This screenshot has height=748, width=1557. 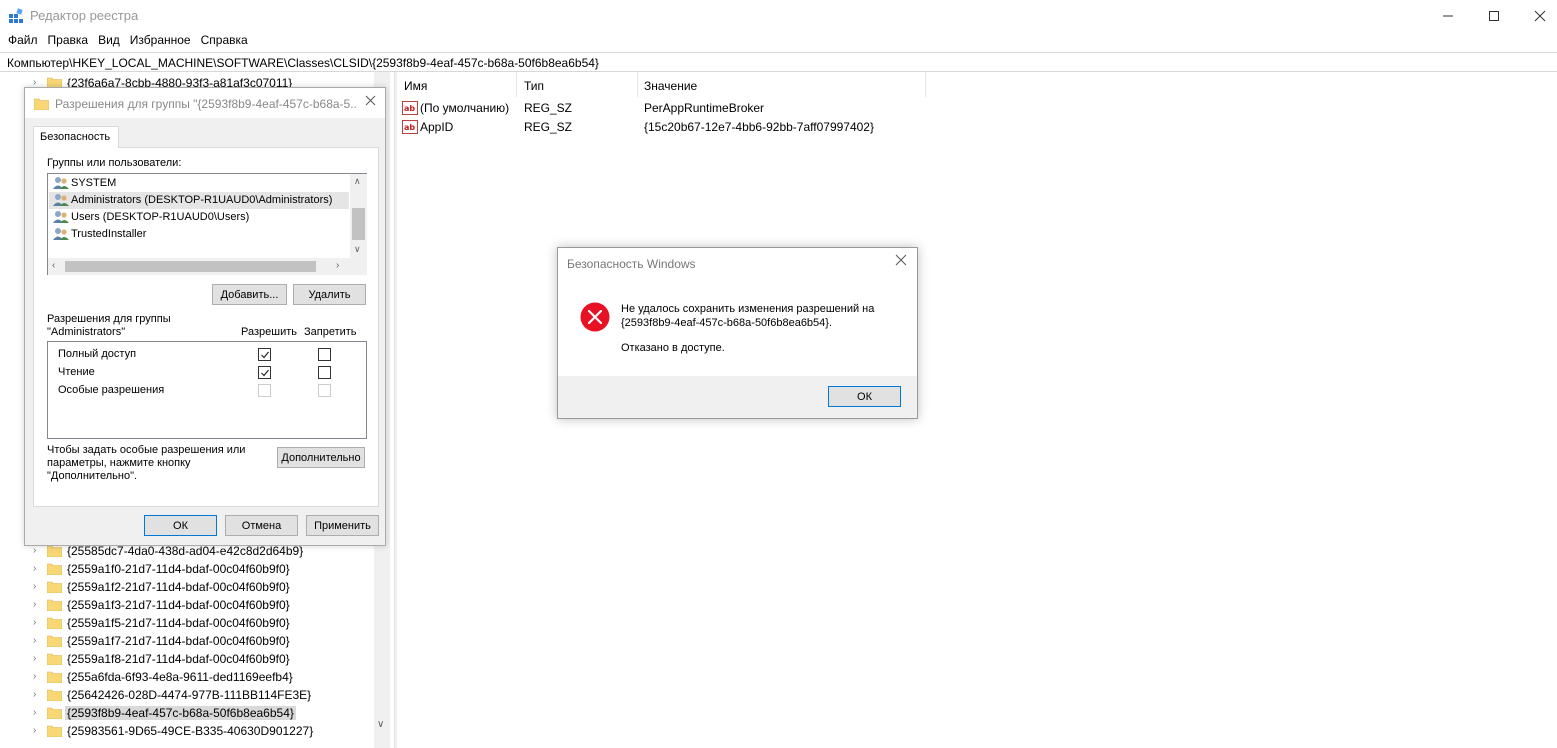 I want to click on tree-item: › {2559a1f8-21d7-11d4-bdaf-00c04f60b9f0}, so click(x=190, y=659).